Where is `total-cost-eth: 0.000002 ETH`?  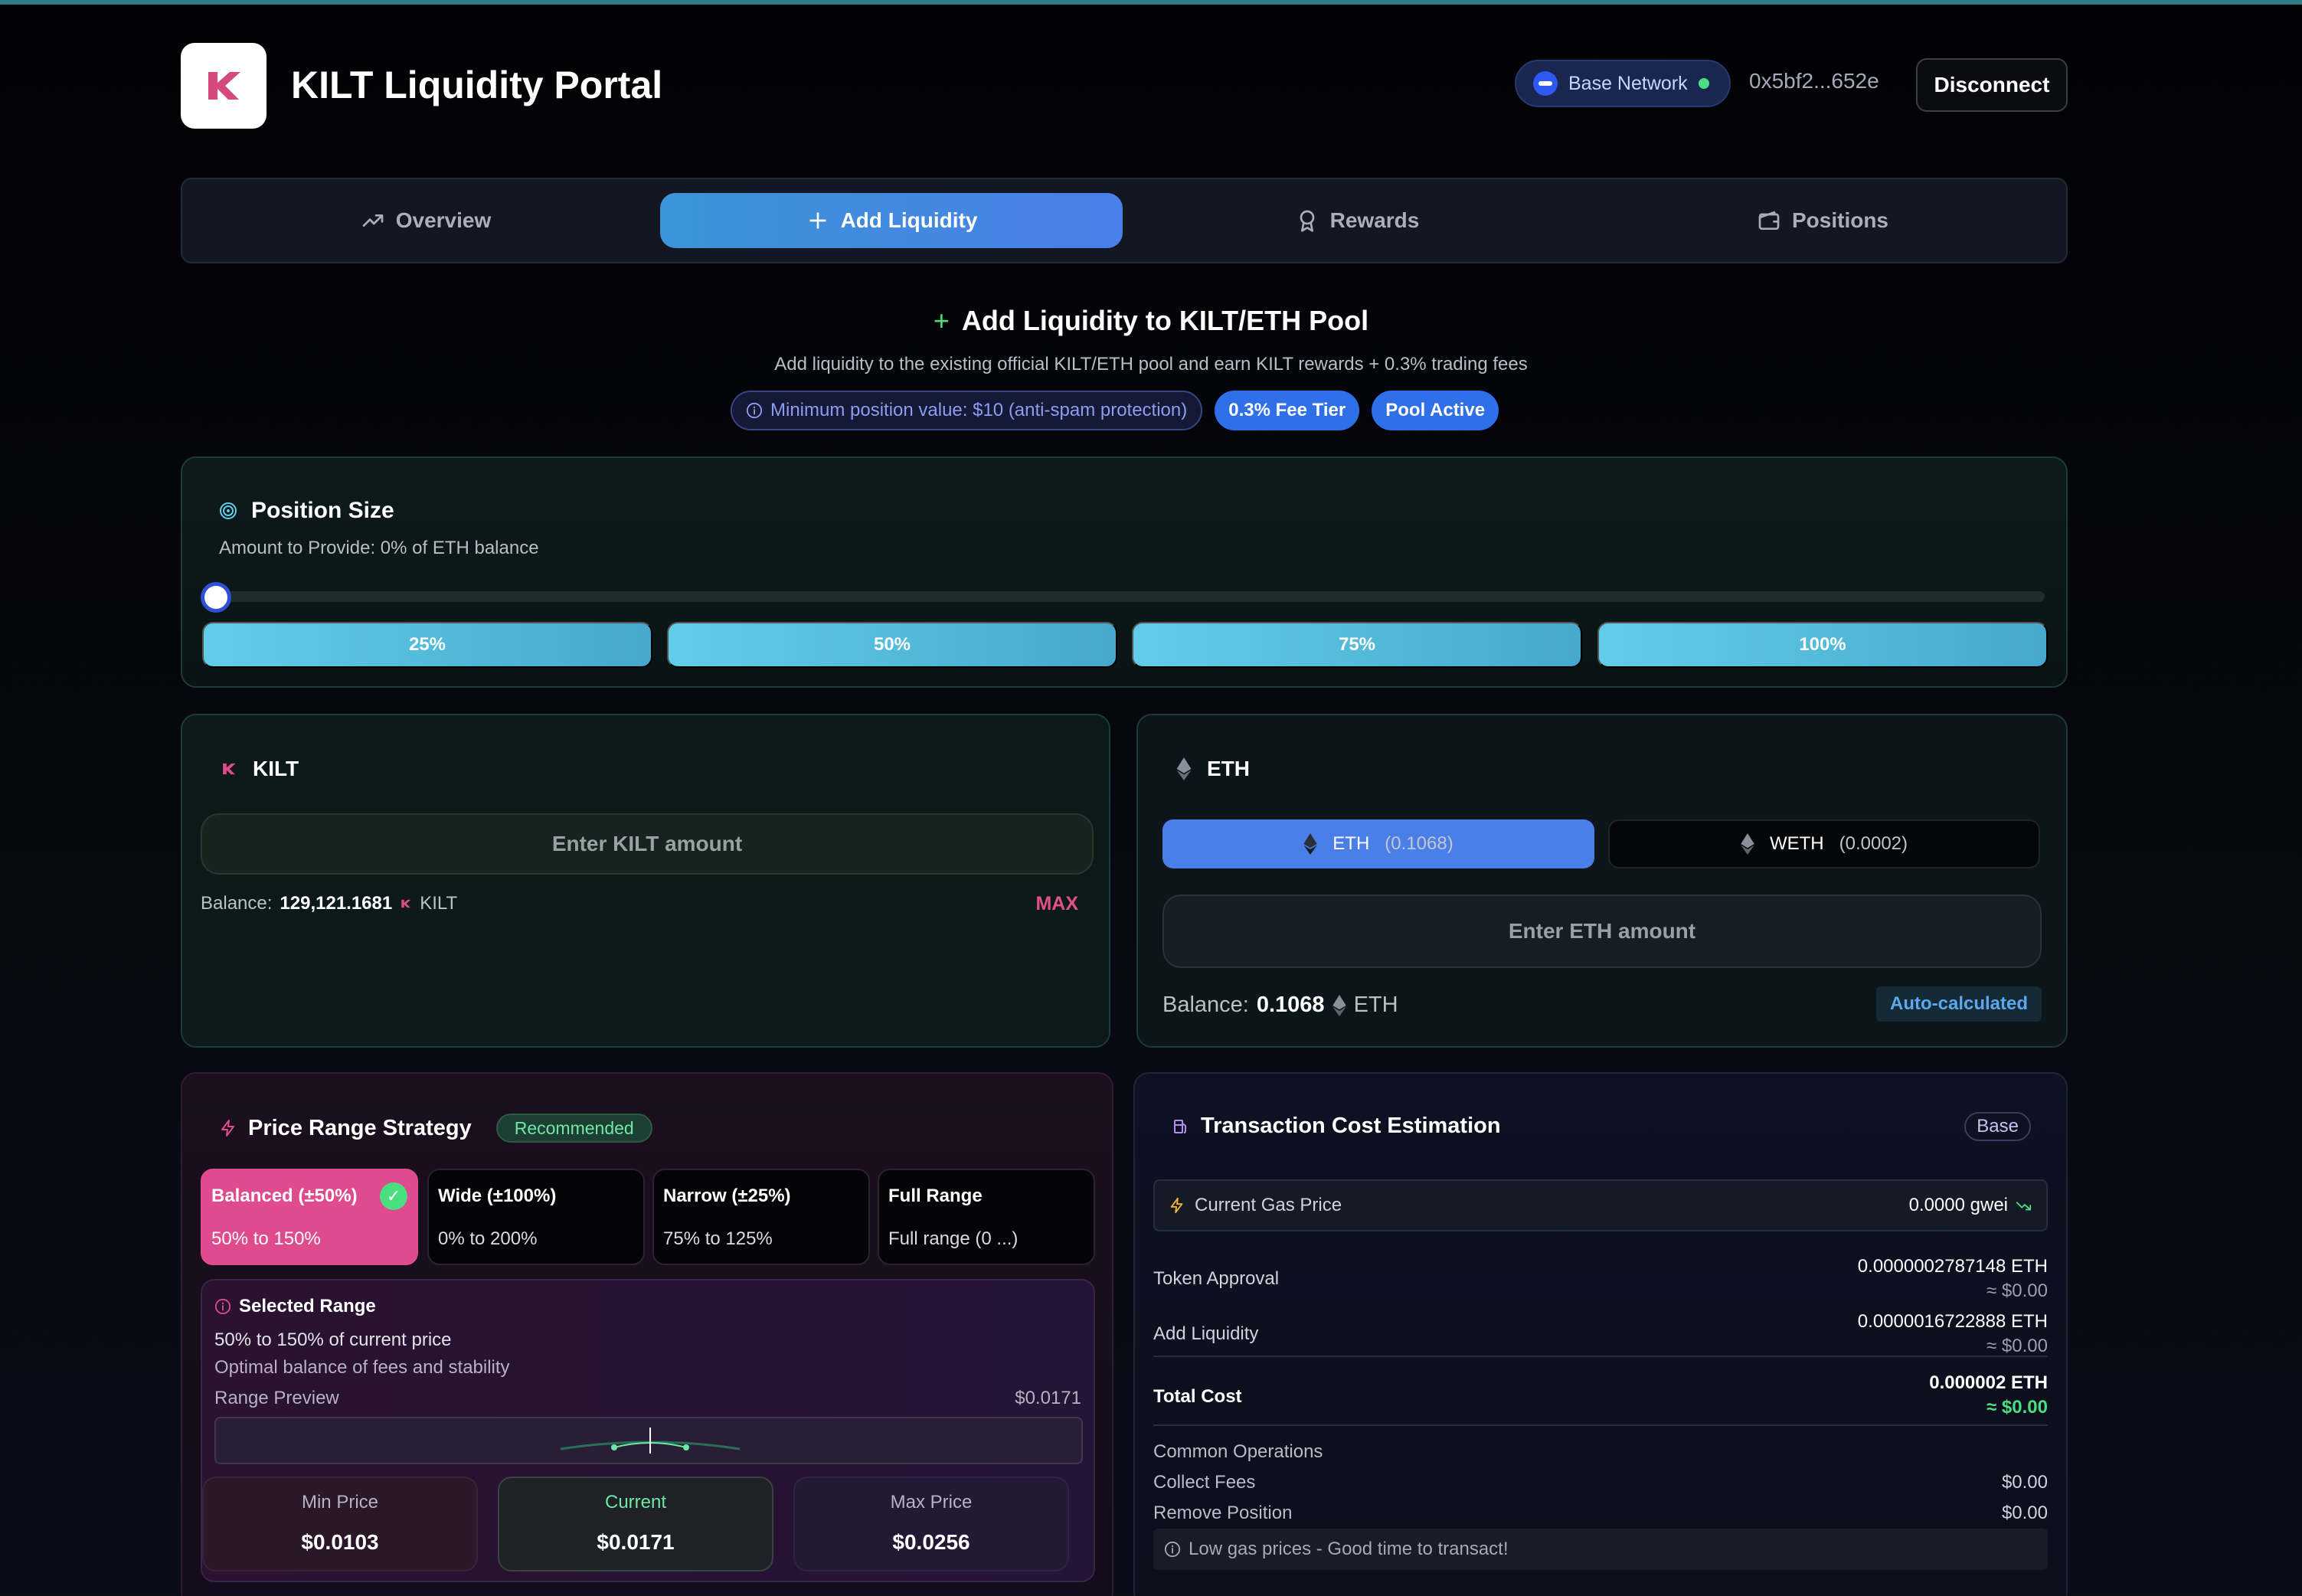
total-cost-eth: 0.000002 ETH is located at coordinates (1989, 1383).